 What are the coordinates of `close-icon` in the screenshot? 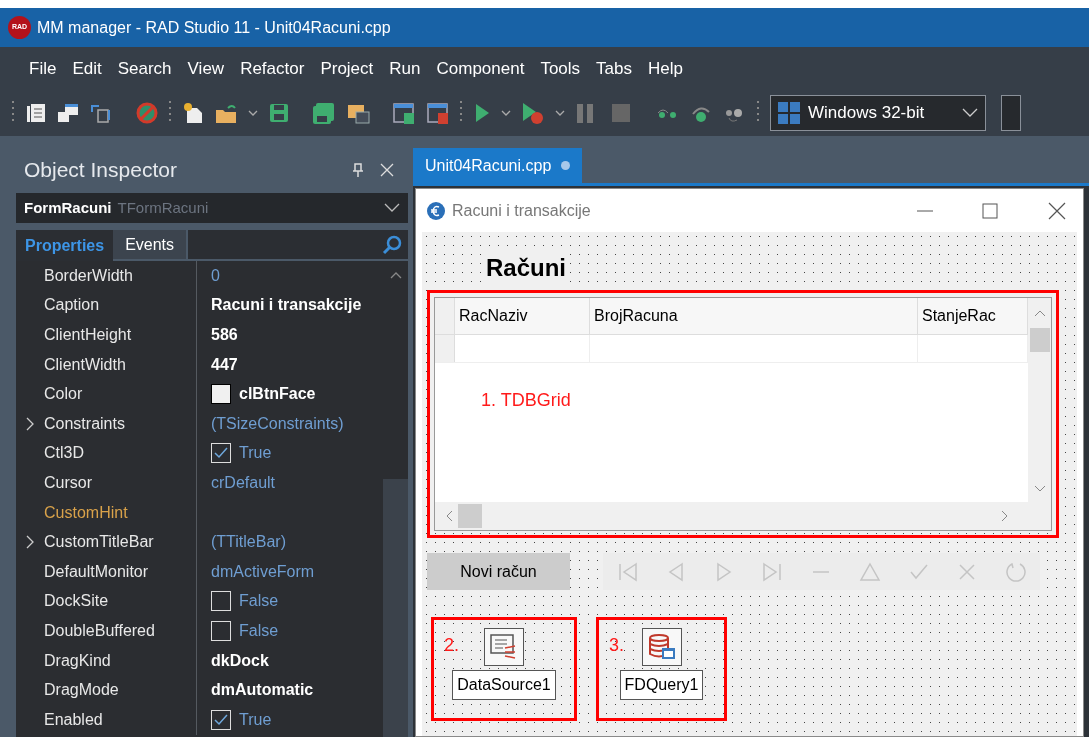 It's located at (1057, 210).